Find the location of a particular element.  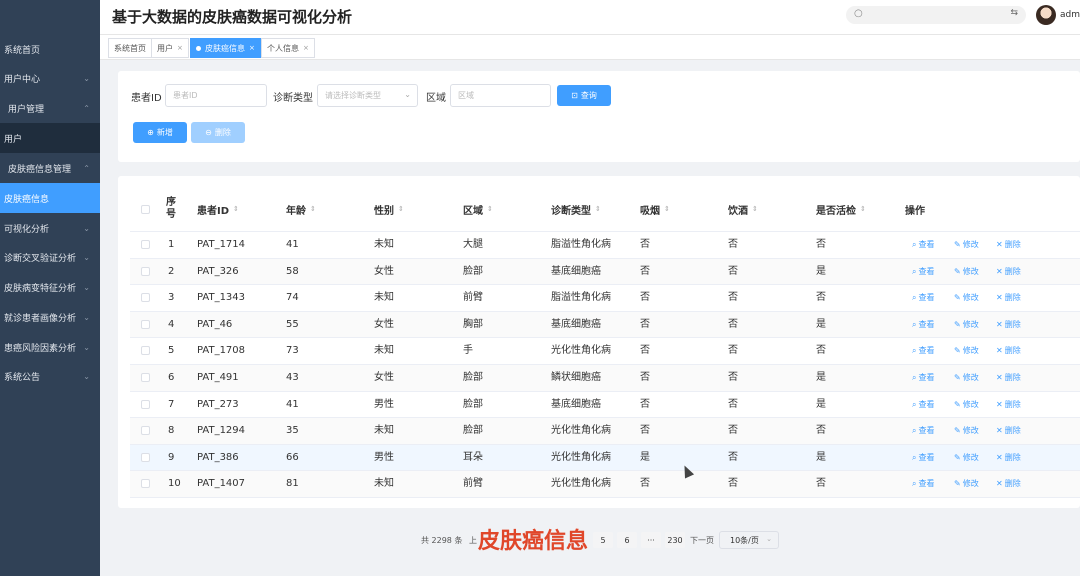

user-name: admi is located at coordinates (1070, 15).